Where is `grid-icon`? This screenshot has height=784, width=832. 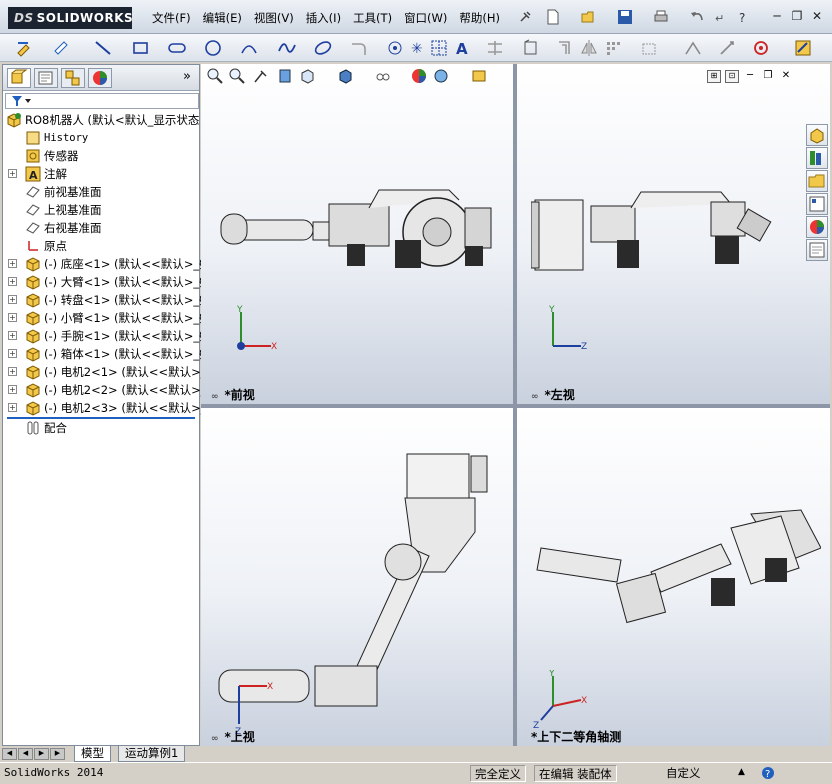
grid-icon is located at coordinates (439, 48).